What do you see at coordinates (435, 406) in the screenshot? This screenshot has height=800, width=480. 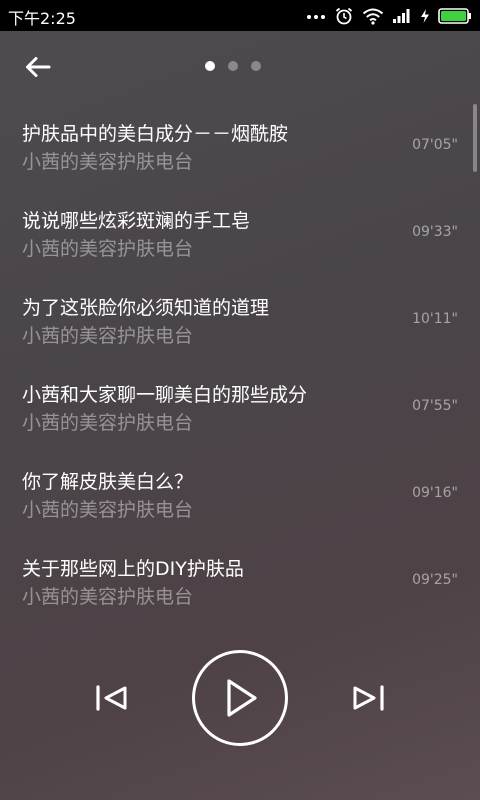 I see `episode-duration: 07'55"` at bounding box center [435, 406].